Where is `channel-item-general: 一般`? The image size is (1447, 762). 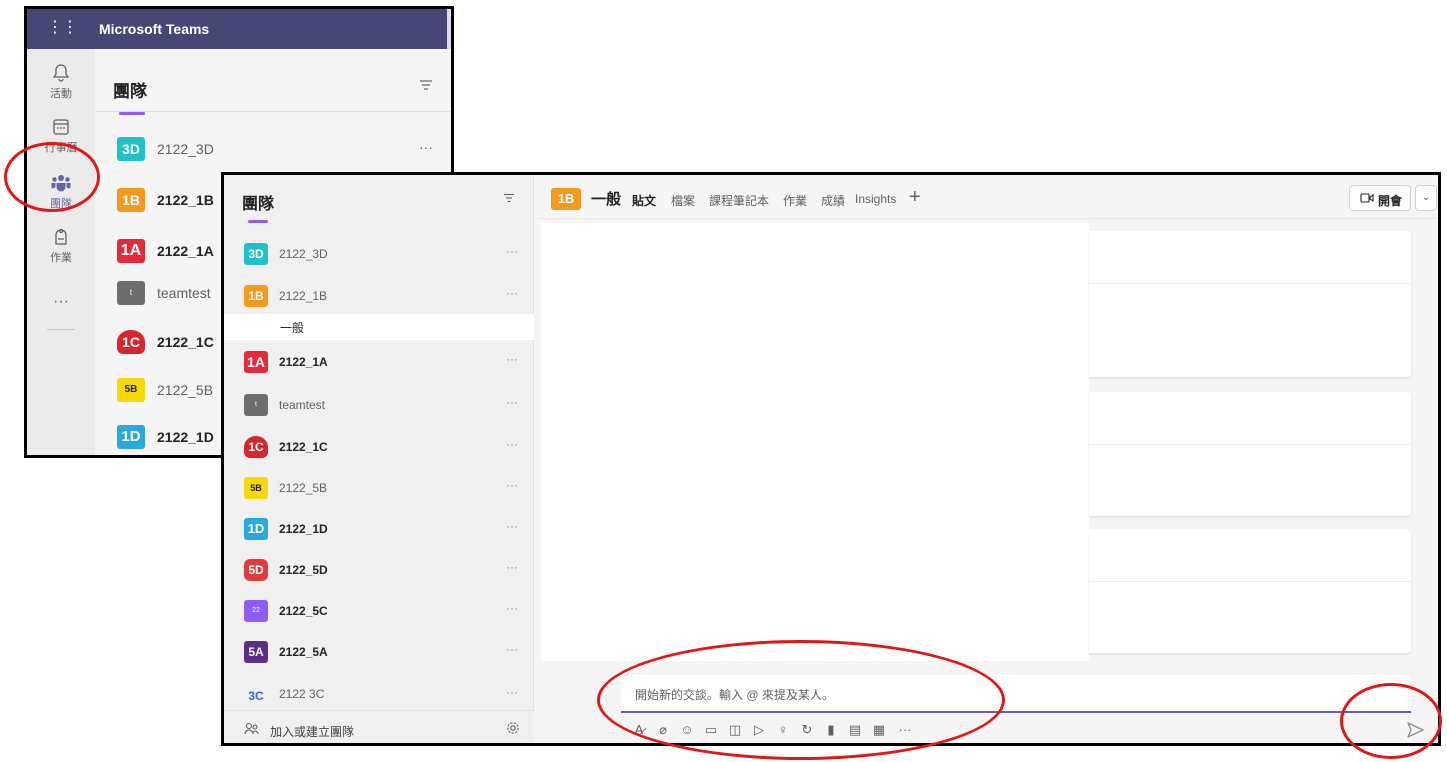 channel-item-general: 一般 is located at coordinates (379, 327).